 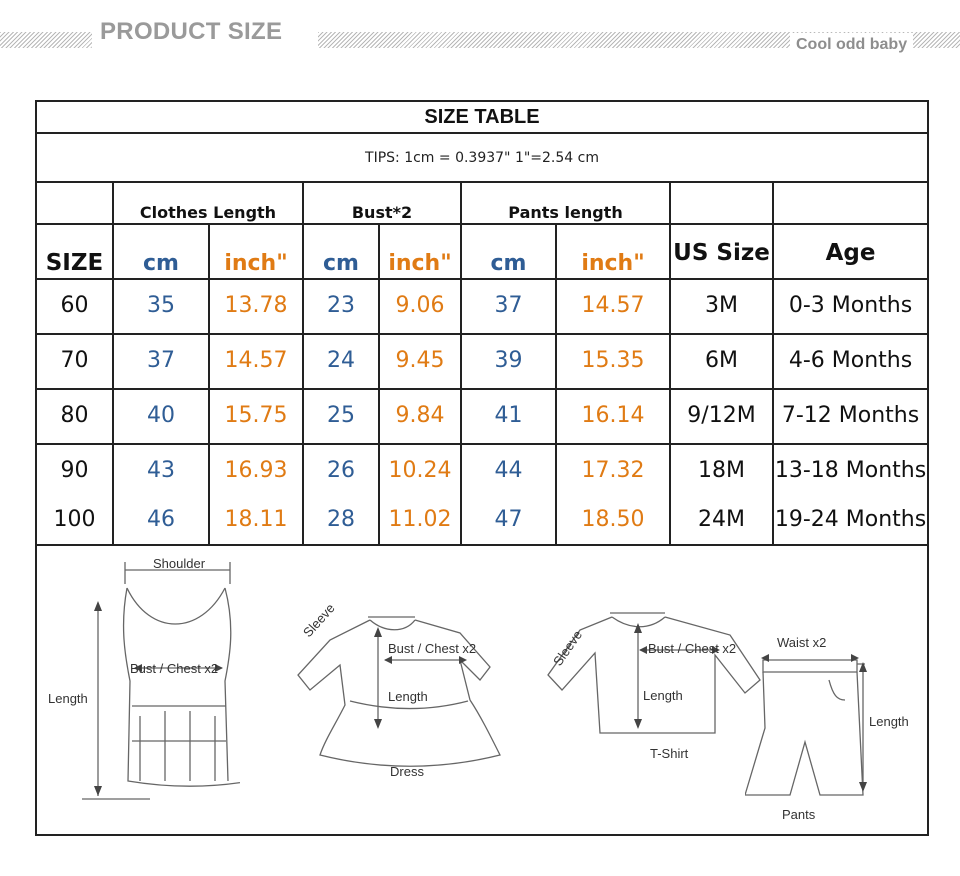 I want to click on cell-bust-cm: 23, so click(x=341, y=305).